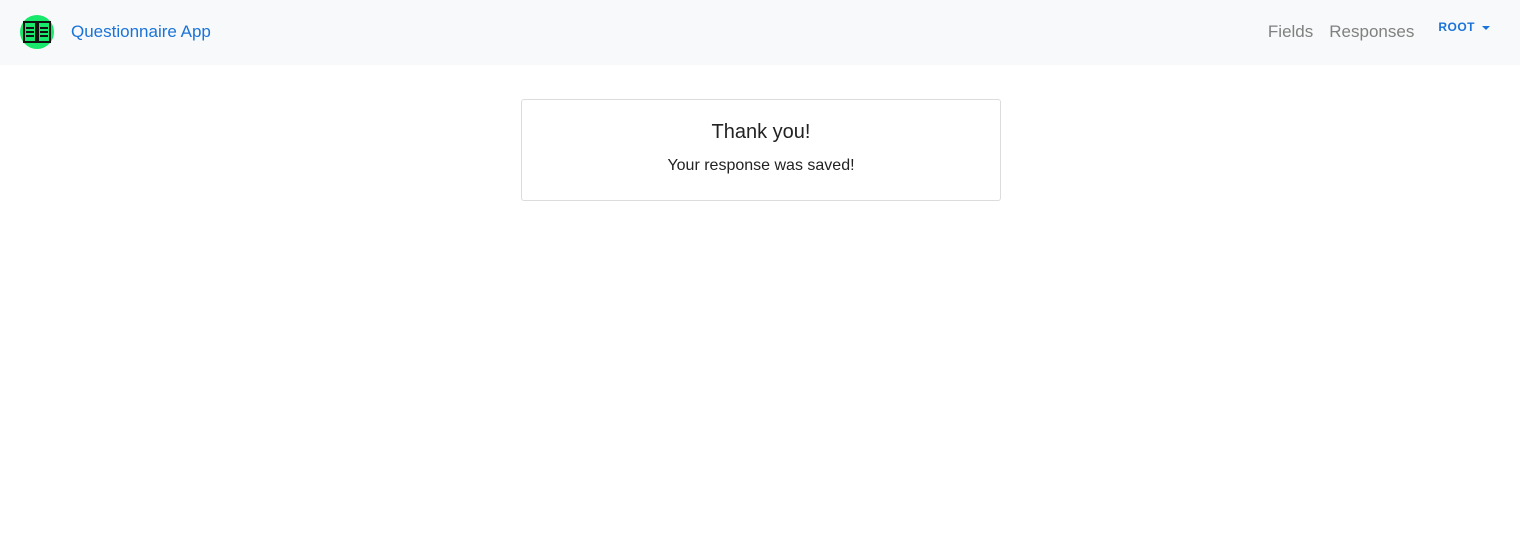  I want to click on navbar: Questionnaire App Fields Responses ROOT, so click(760, 32).